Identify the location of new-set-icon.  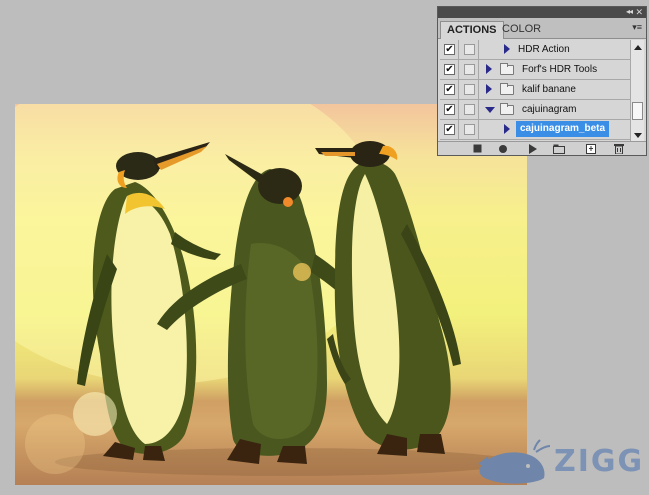
(559, 148).